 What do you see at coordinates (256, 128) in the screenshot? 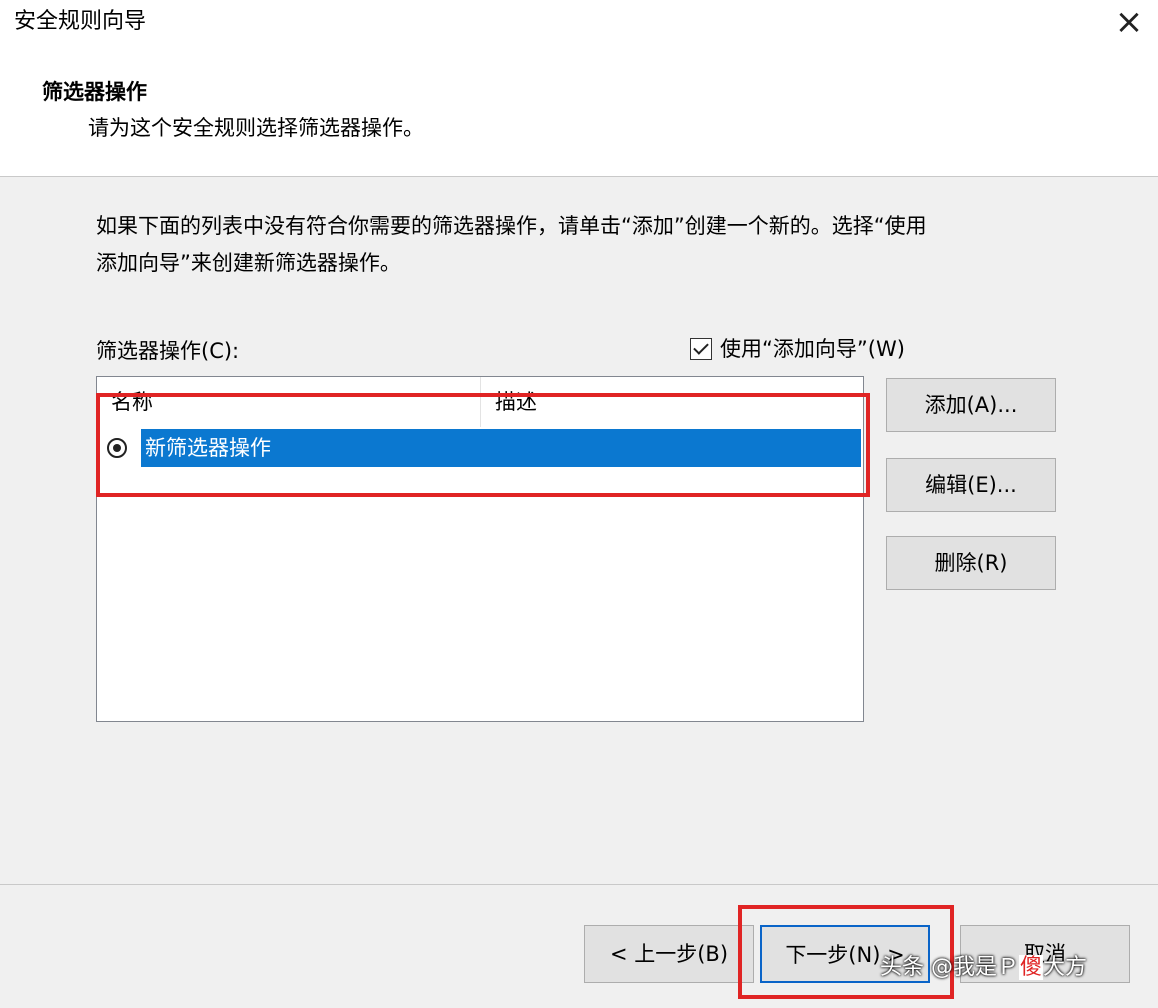
I see `page-subtitle: 请为这个安全规则选择筛选器操作。` at bounding box center [256, 128].